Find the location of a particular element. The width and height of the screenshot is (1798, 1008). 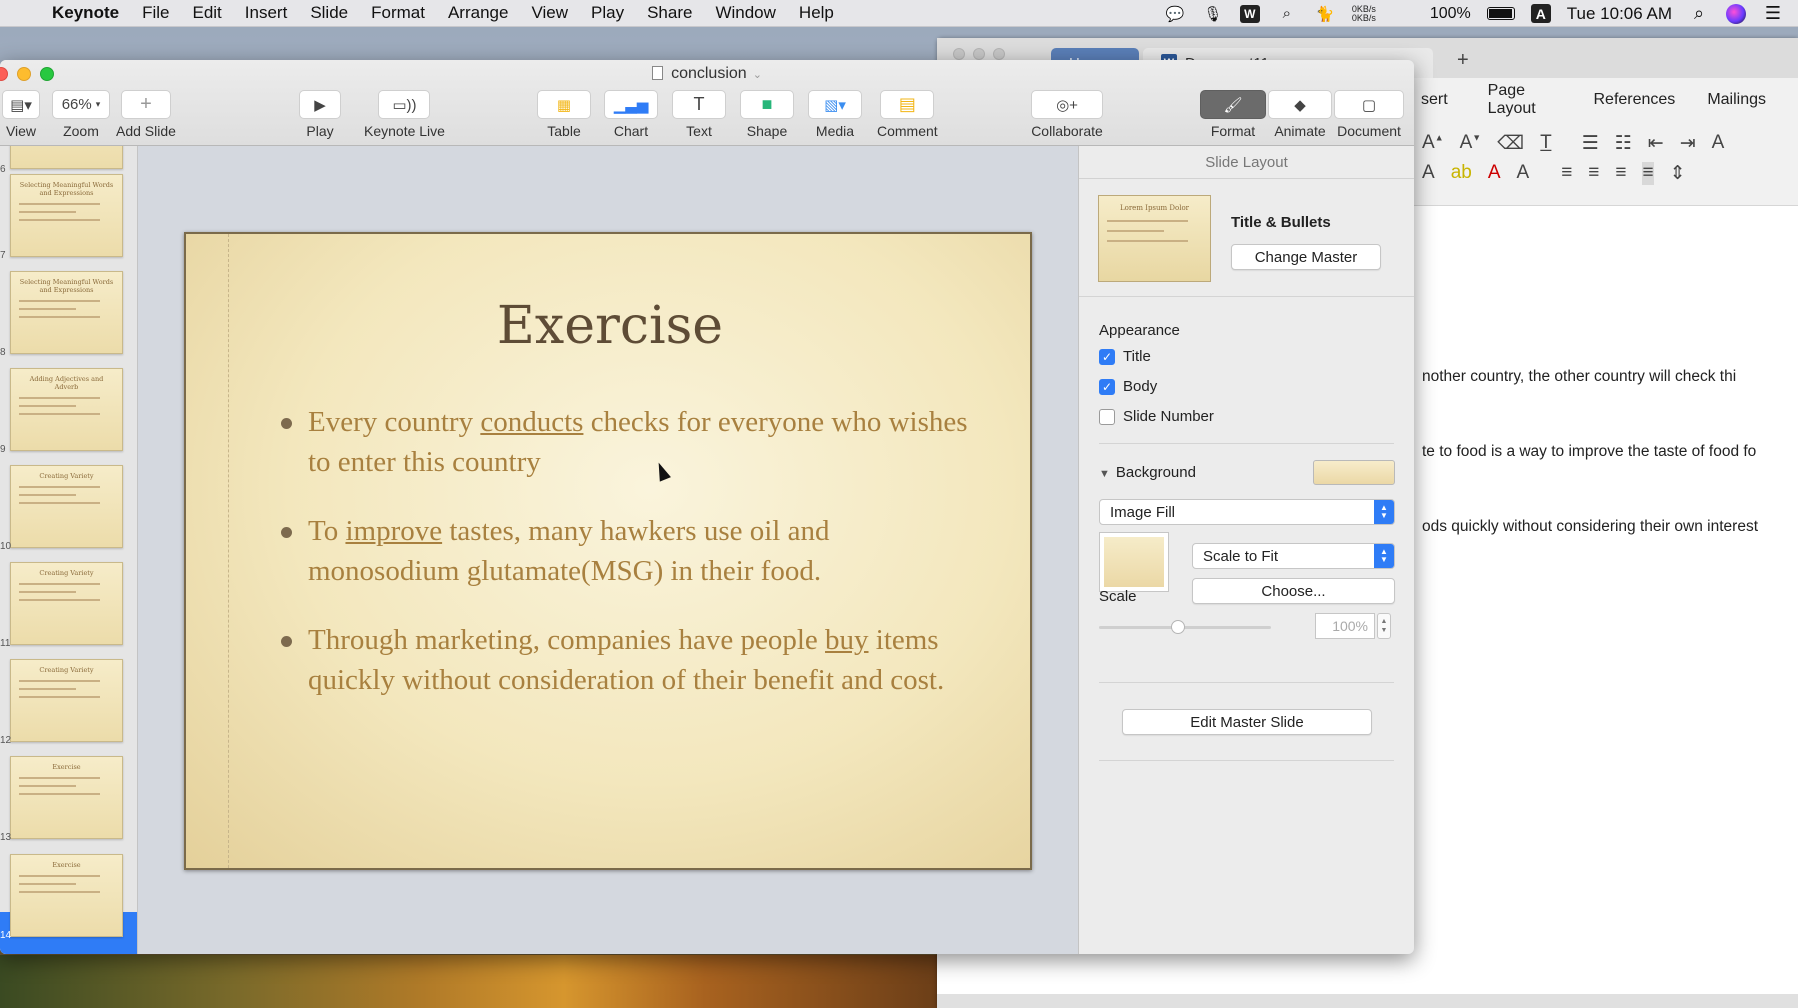

ribbon-tab-insert: sert is located at coordinates (1434, 100).